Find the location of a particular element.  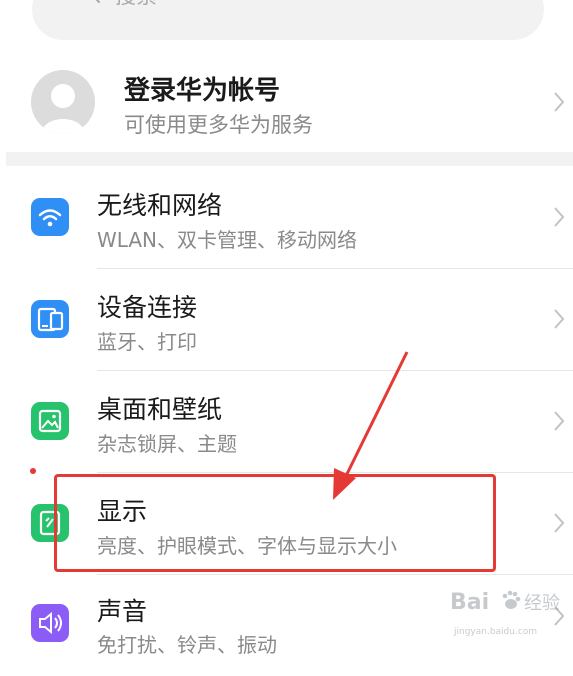

watermark-brand: Bai is located at coordinates (469, 602).